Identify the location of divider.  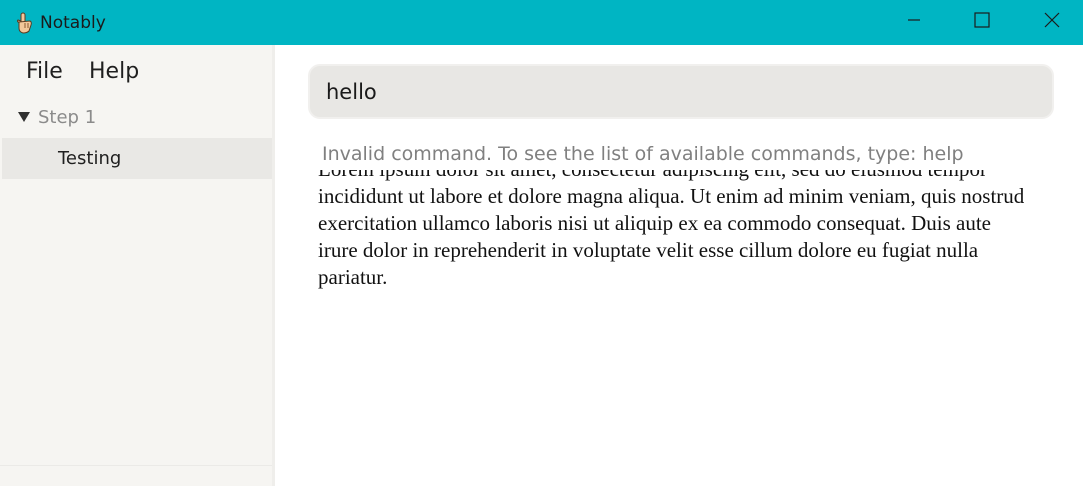
(136, 465).